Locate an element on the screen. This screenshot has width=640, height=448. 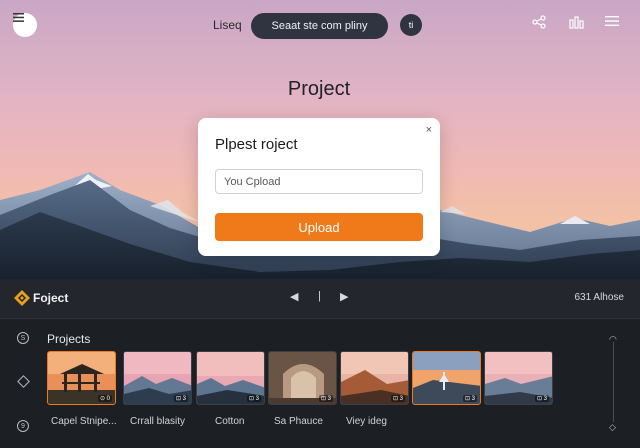
side-info-icon: 9 is located at coordinates (23, 426).